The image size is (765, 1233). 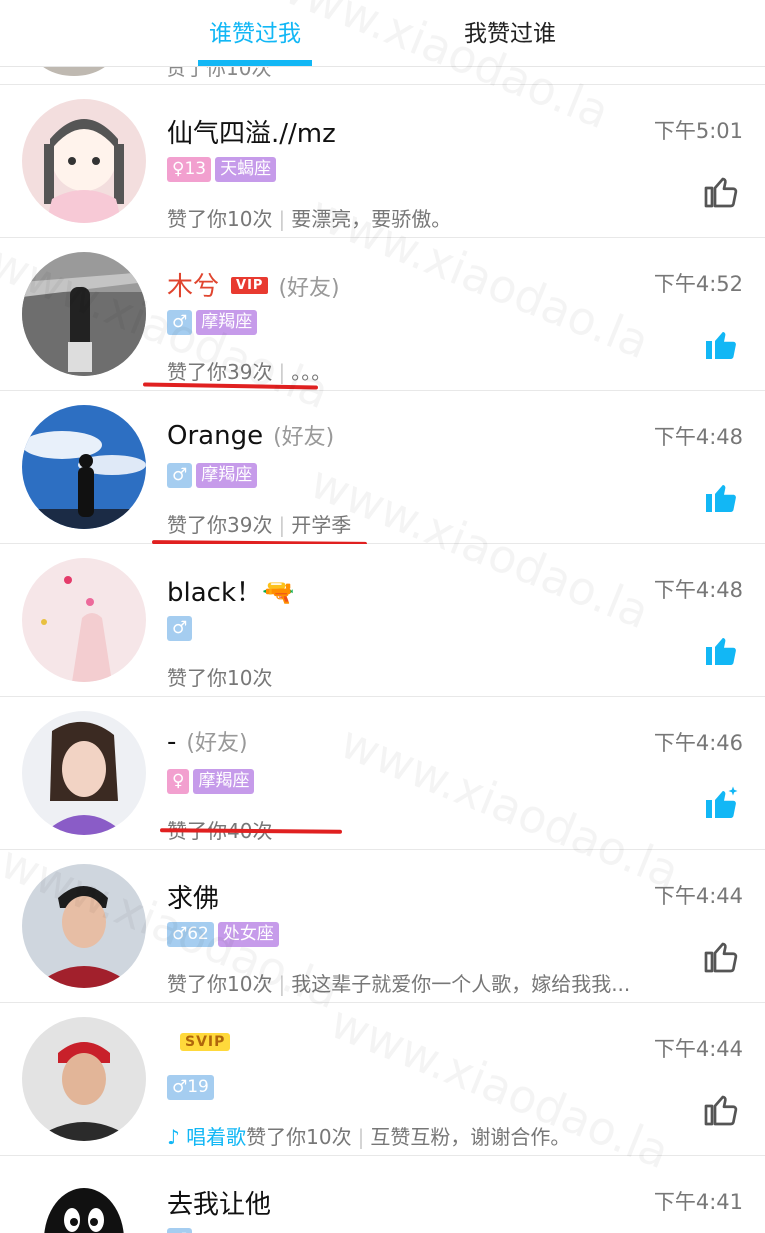 I want to click on like-summary: 赞了你10次, so click(x=219, y=676).